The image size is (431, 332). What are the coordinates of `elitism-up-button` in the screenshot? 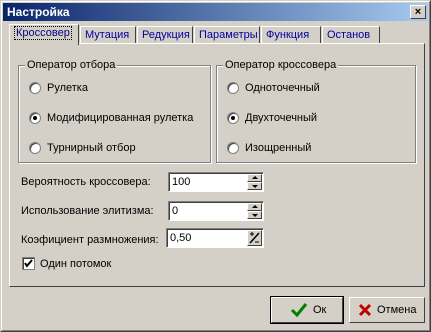 It's located at (254, 207).